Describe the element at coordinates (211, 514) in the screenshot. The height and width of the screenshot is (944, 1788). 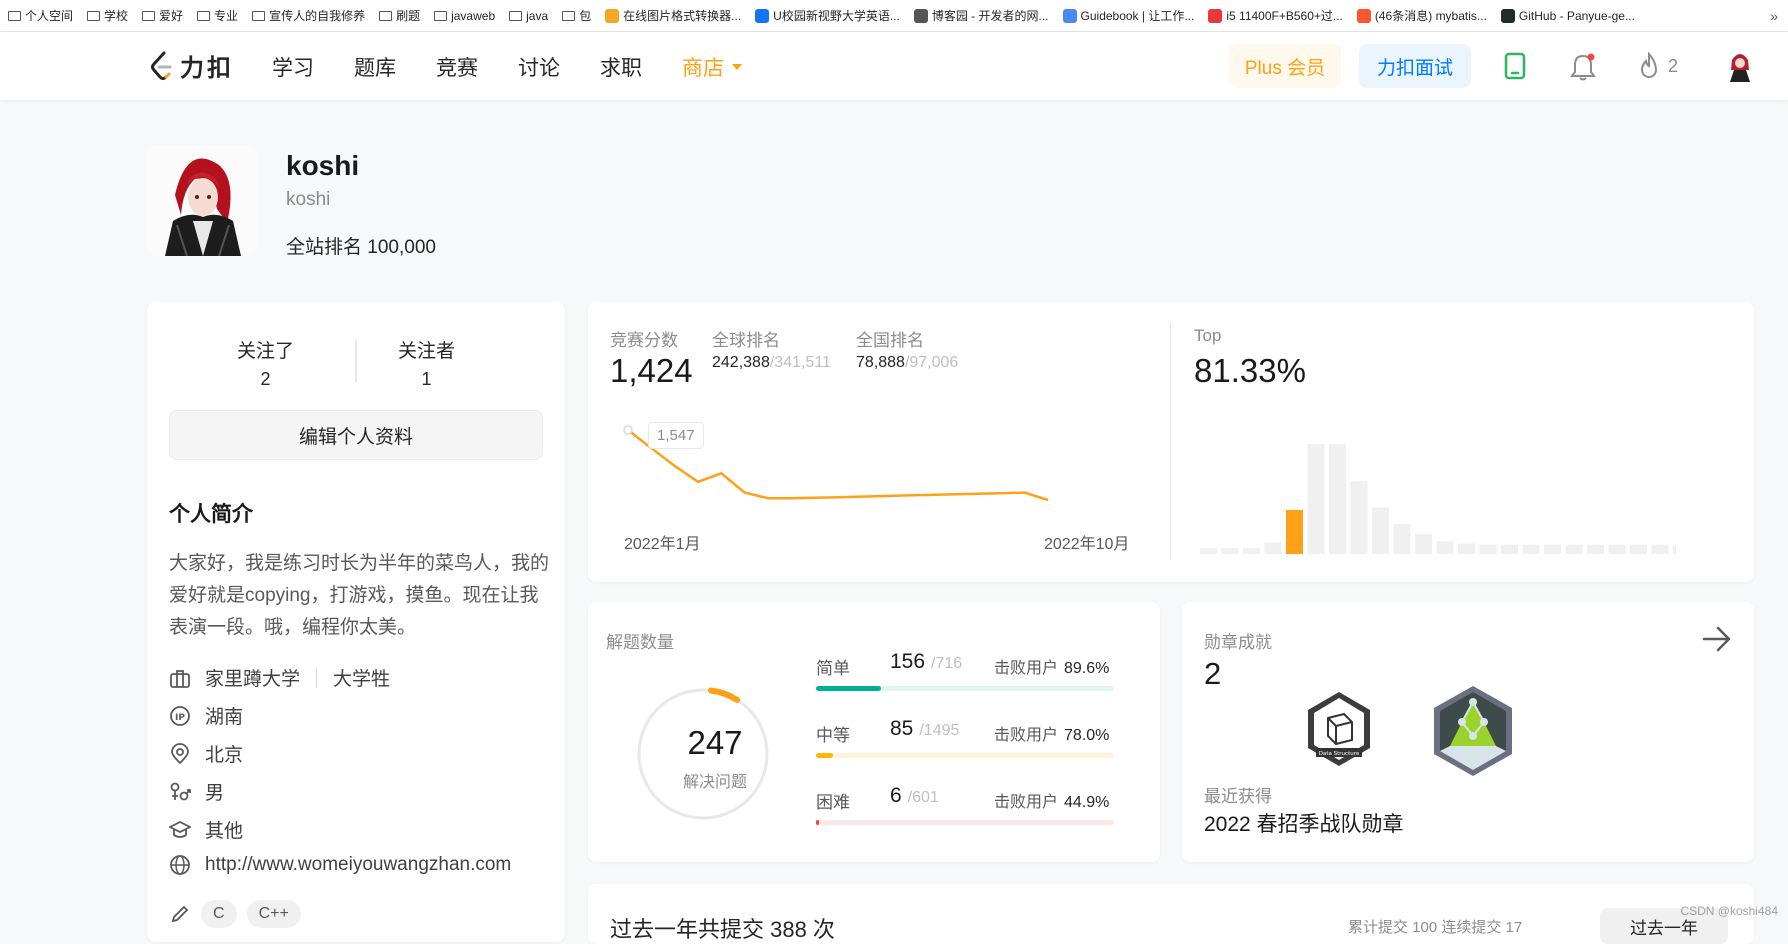
I see `bio-title: 个人简介` at that location.